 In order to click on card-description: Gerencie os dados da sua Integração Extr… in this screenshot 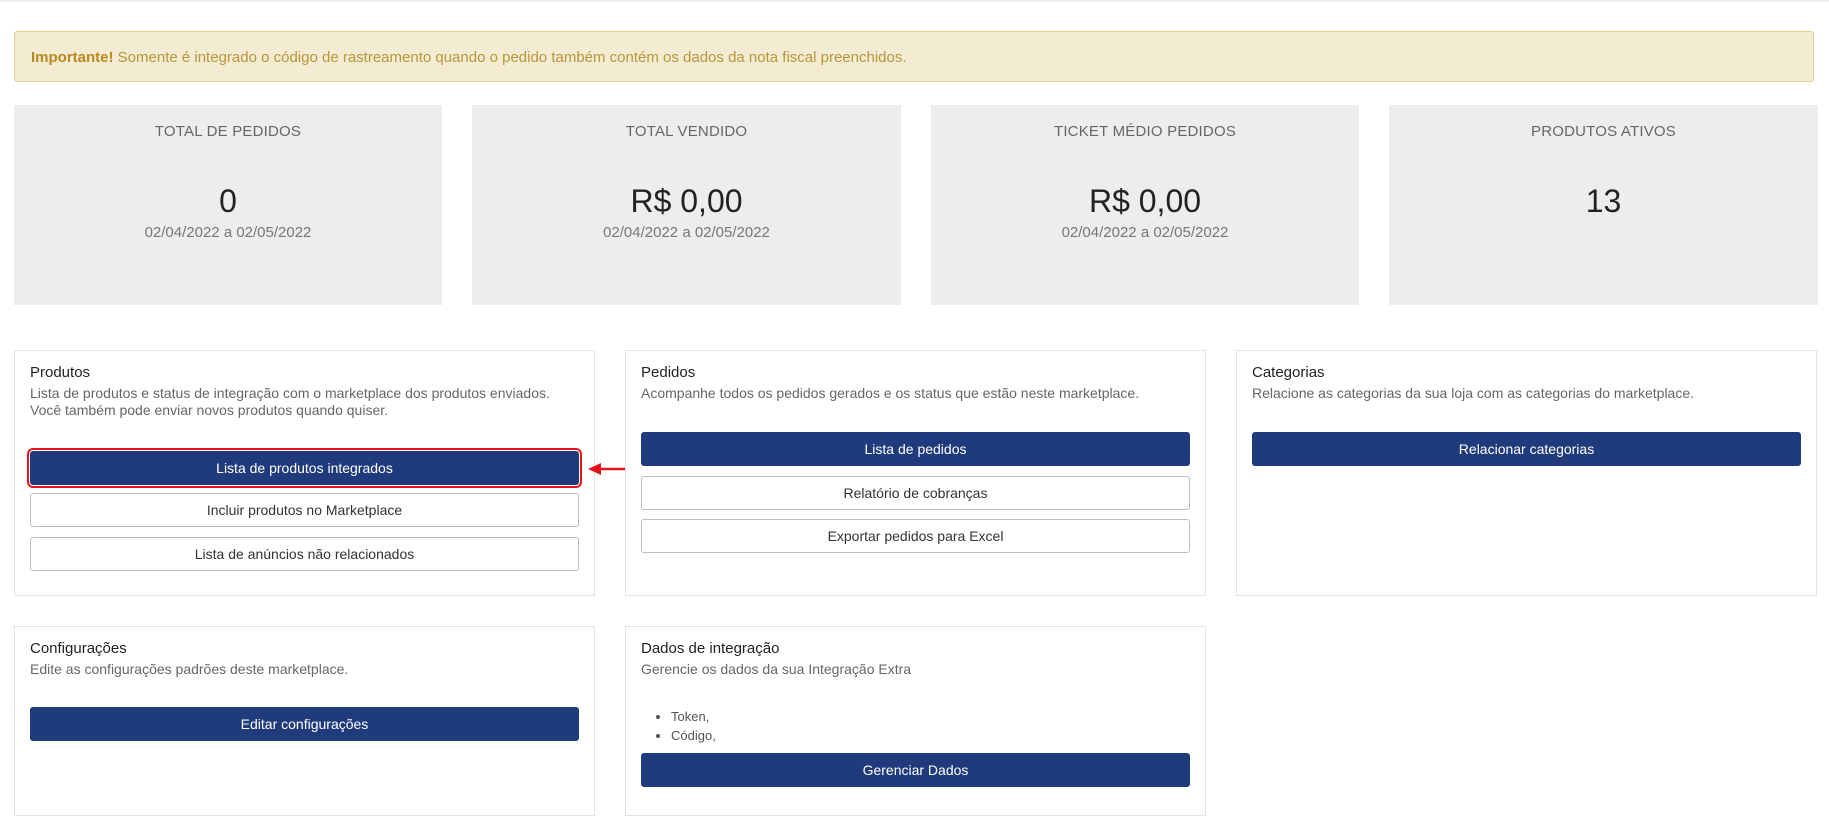, I will do `click(776, 669)`.